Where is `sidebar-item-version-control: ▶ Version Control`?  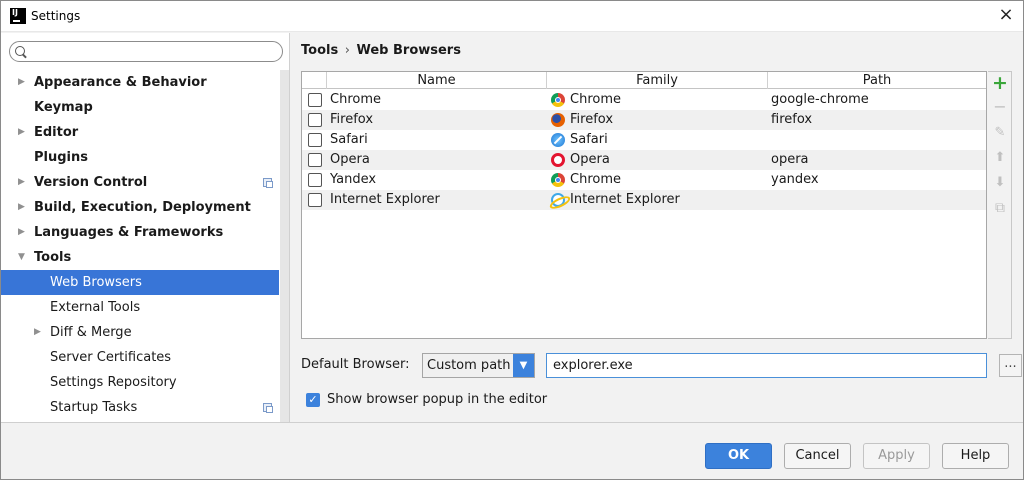 sidebar-item-version-control: ▶ Version Control is located at coordinates (140, 182).